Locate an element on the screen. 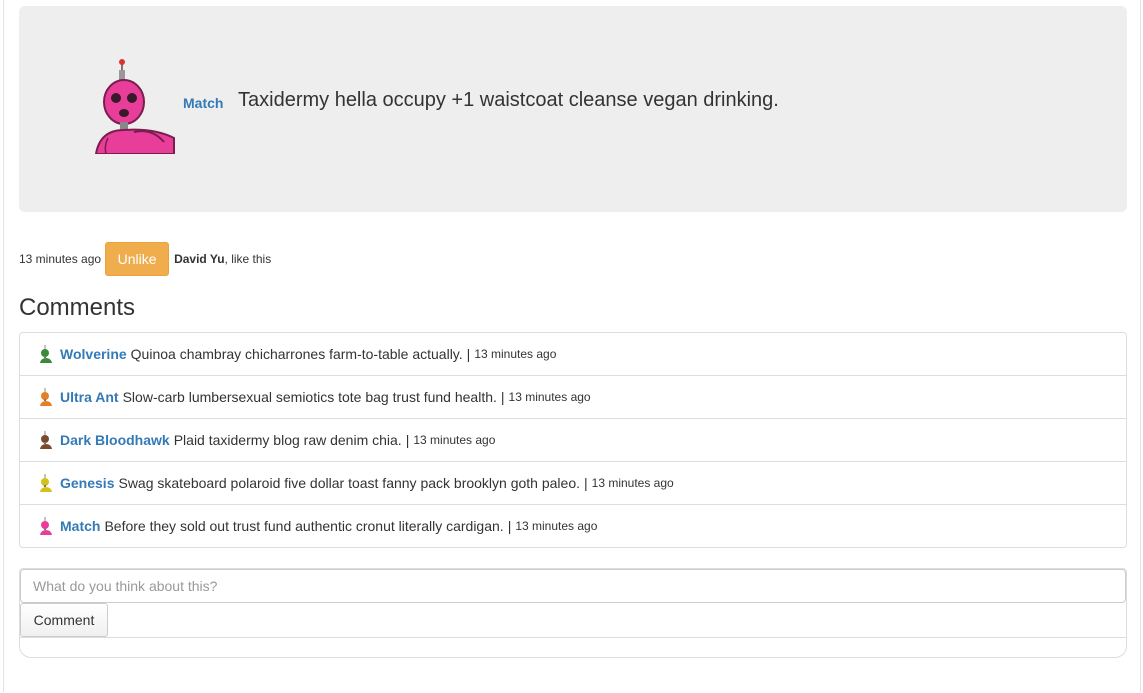  unlike-button: Unlike is located at coordinates (137, 259).